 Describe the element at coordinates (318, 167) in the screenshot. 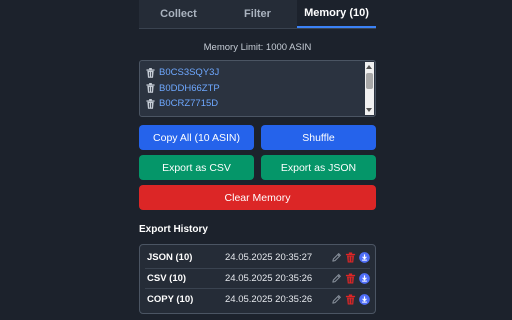

I see `export-json-button: Export as JSON` at that location.